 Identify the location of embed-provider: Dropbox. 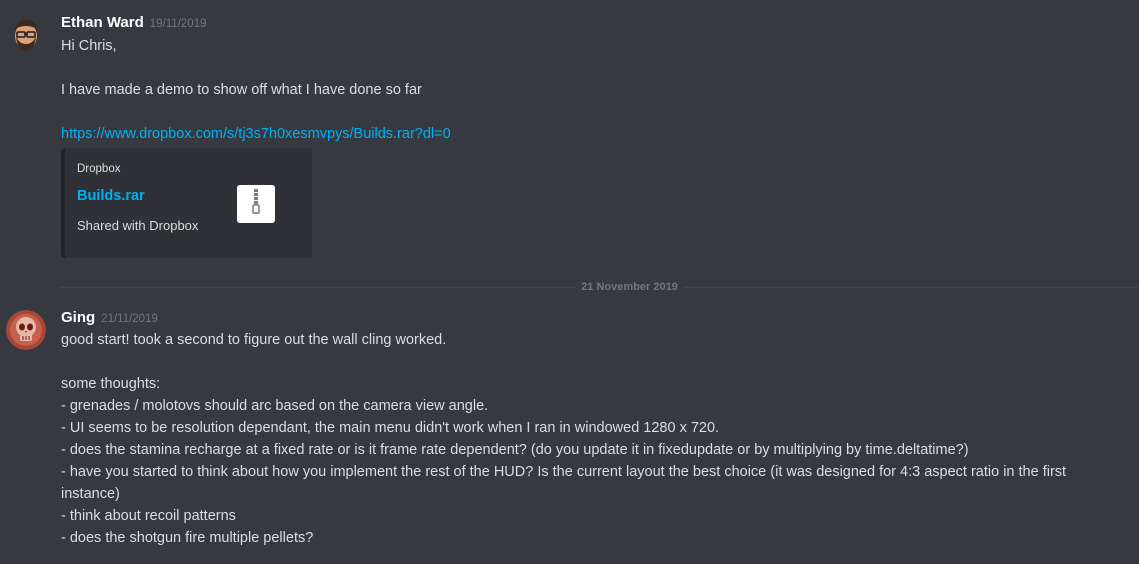
(98, 169).